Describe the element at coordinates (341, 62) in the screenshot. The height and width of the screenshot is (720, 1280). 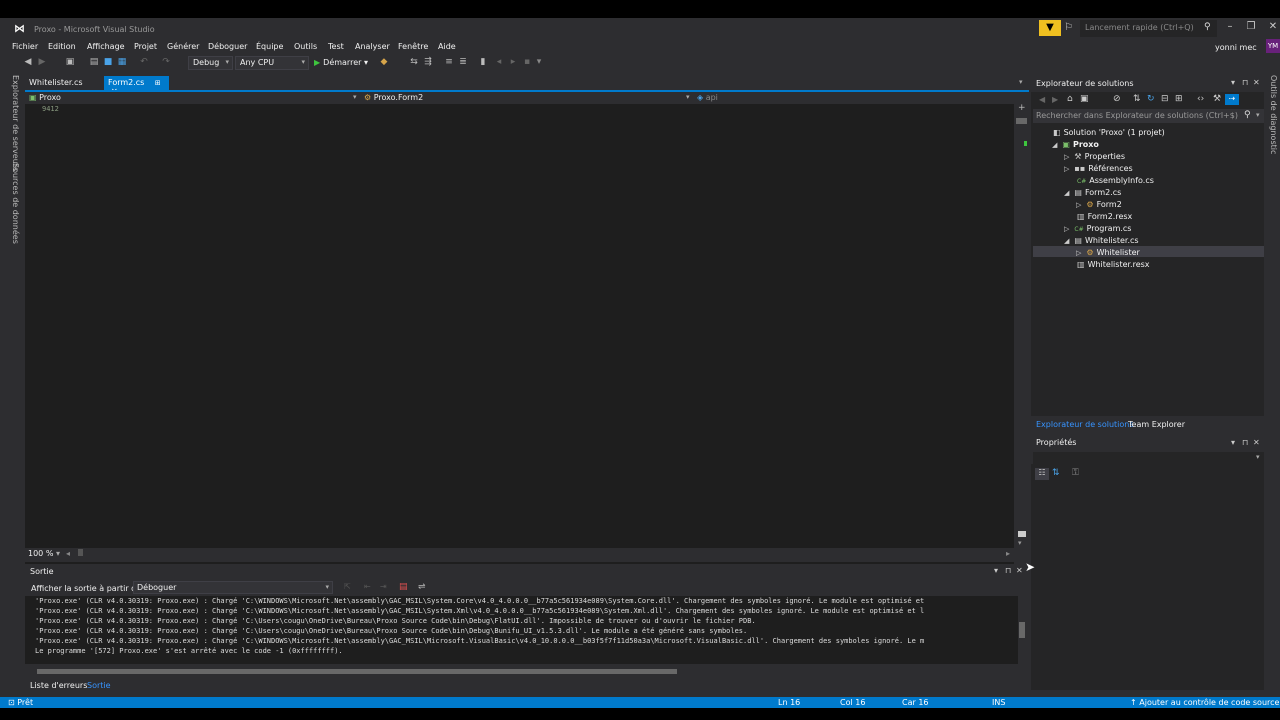
I see `start-button: ▶ Démarrer ▾` at that location.